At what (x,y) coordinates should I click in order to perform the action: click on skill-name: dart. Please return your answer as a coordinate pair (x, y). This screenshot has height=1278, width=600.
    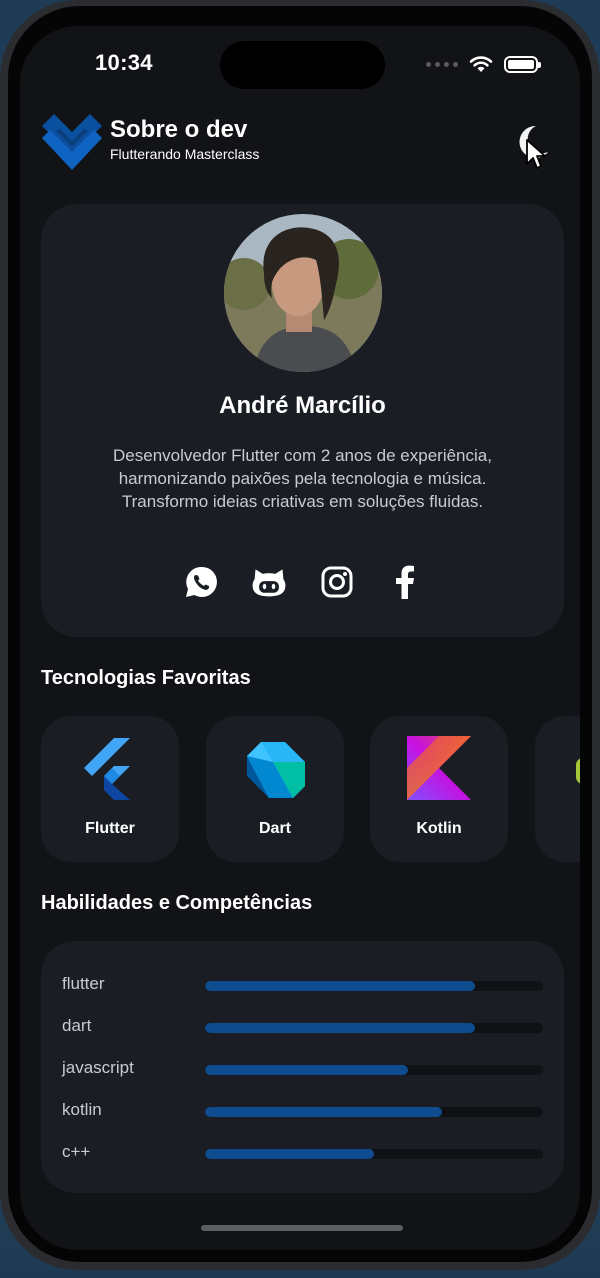
    Looking at the image, I should click on (77, 1025).